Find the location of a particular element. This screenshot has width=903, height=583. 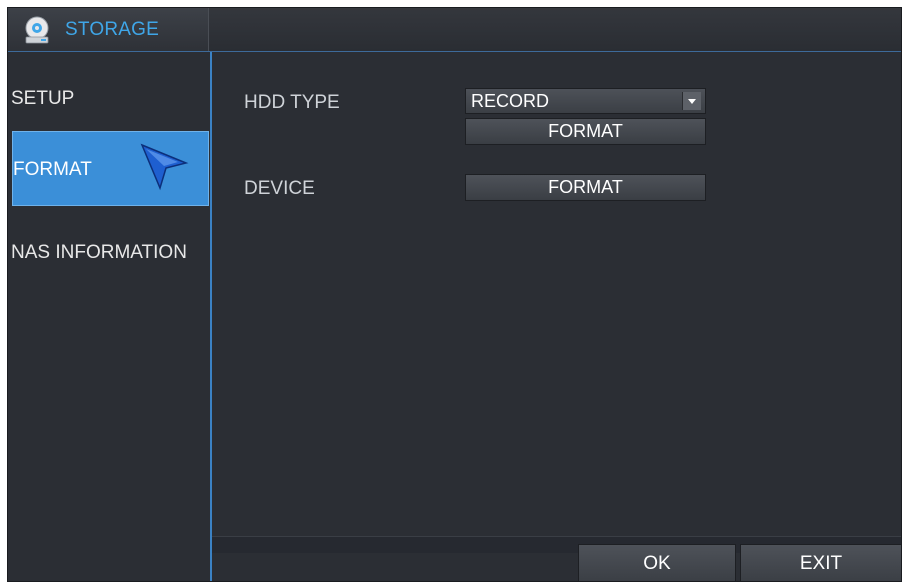

ok-button: OK is located at coordinates (657, 562).